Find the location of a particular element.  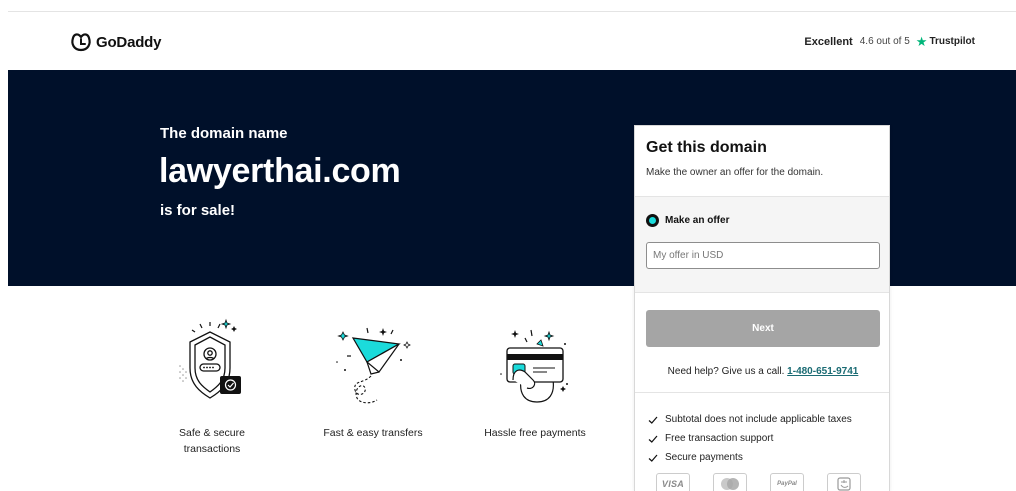

feature-payments: Hassle free payments is located at coordinates (535, 363).